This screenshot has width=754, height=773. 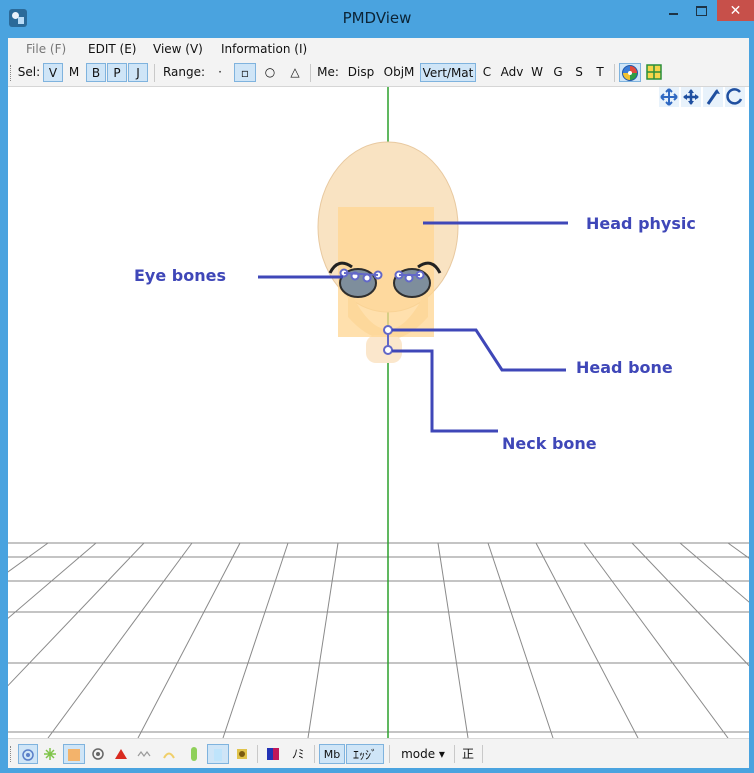 What do you see at coordinates (549, 443) in the screenshot?
I see `neck-bone-label: Neck bone` at bounding box center [549, 443].